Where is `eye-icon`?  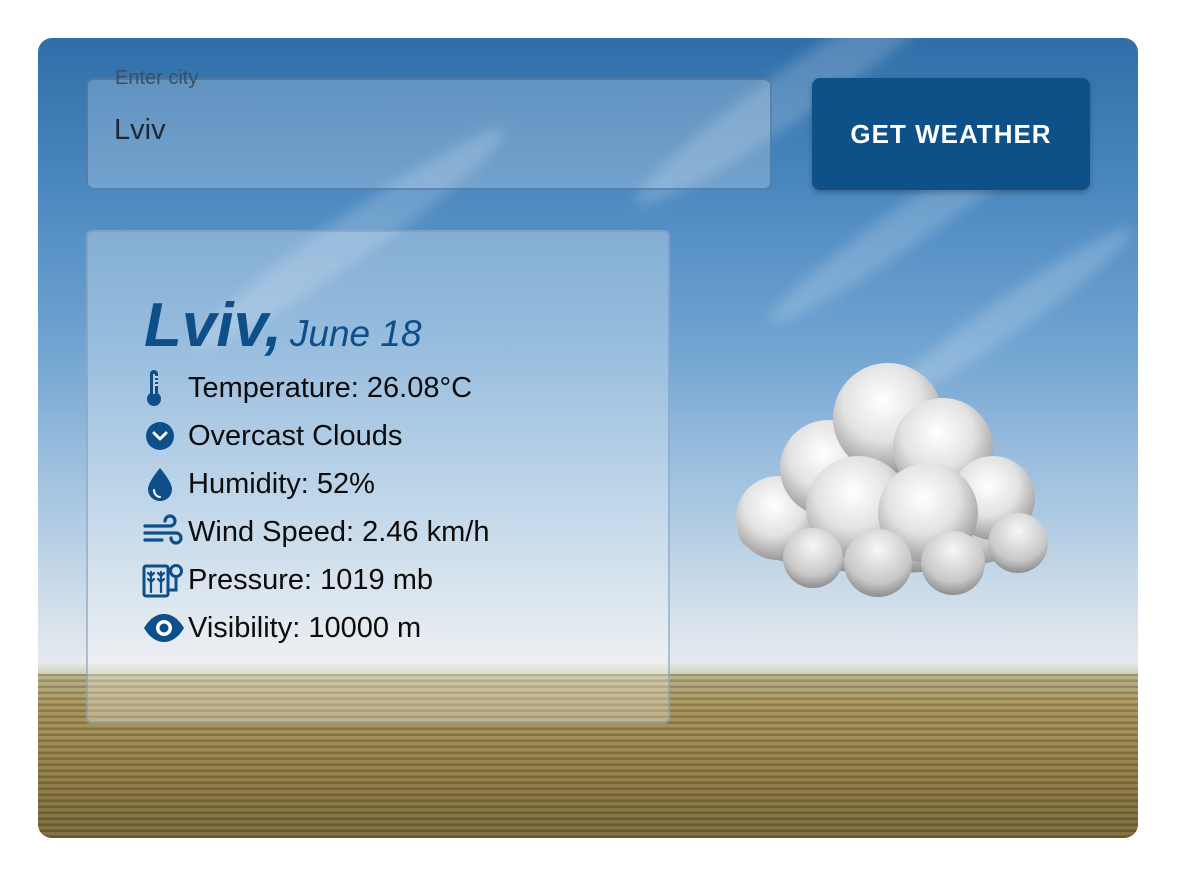 eye-icon is located at coordinates (165, 628).